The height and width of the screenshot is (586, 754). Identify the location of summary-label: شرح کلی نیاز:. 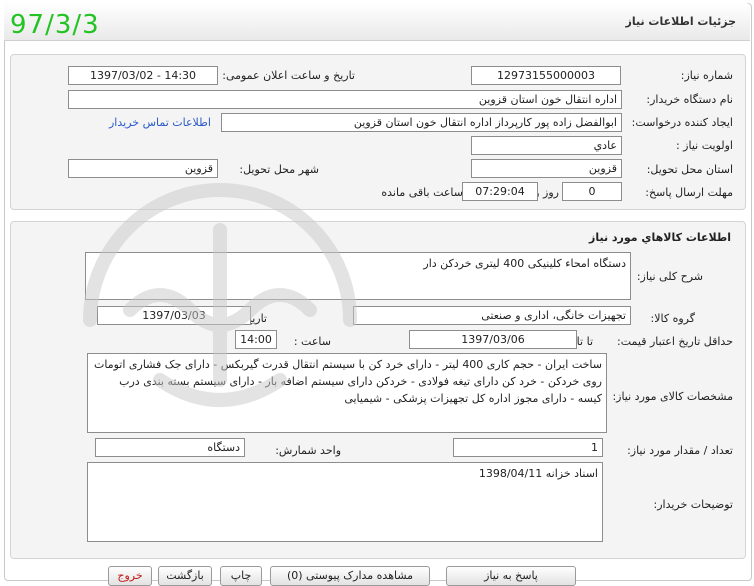
(669, 276).